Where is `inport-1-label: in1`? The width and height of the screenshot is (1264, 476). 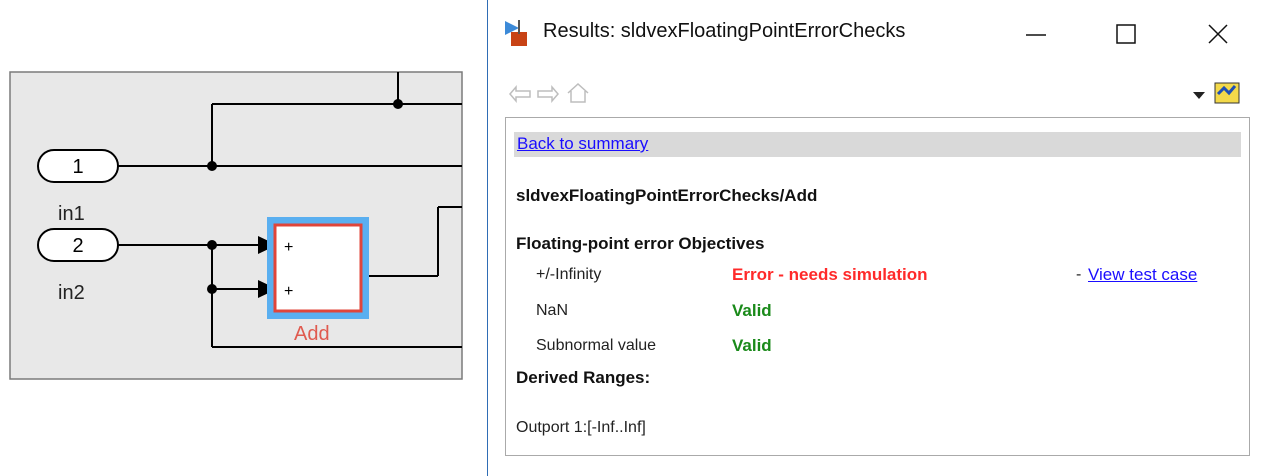 inport-1-label: in1 is located at coordinates (71, 214).